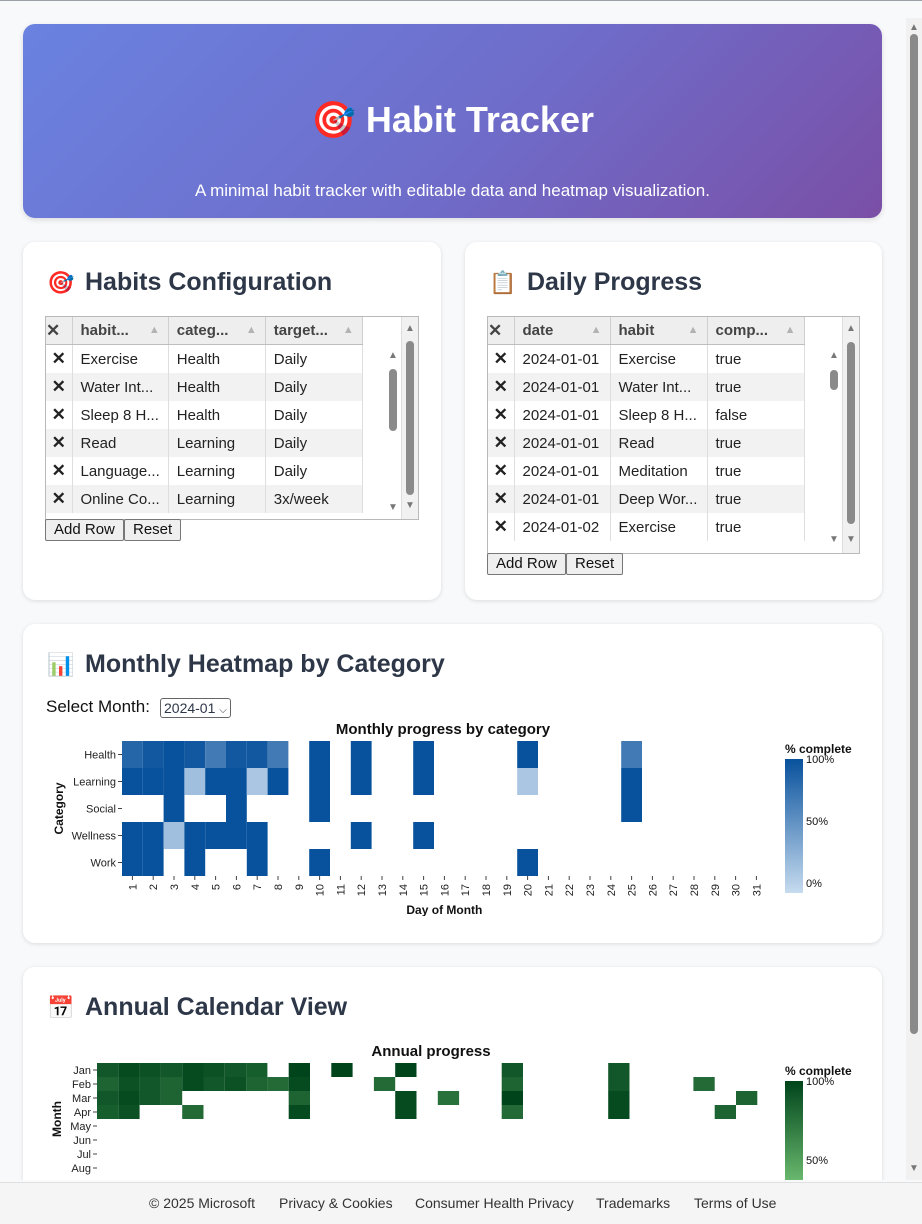 This screenshot has height=1224, width=922. What do you see at coordinates (659, 443) in the screenshot?
I see `table-cell: Read` at bounding box center [659, 443].